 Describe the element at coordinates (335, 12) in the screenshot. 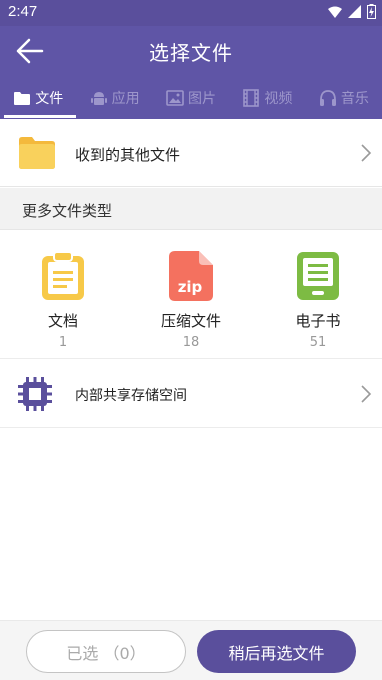

I see `wifi-icon` at that location.